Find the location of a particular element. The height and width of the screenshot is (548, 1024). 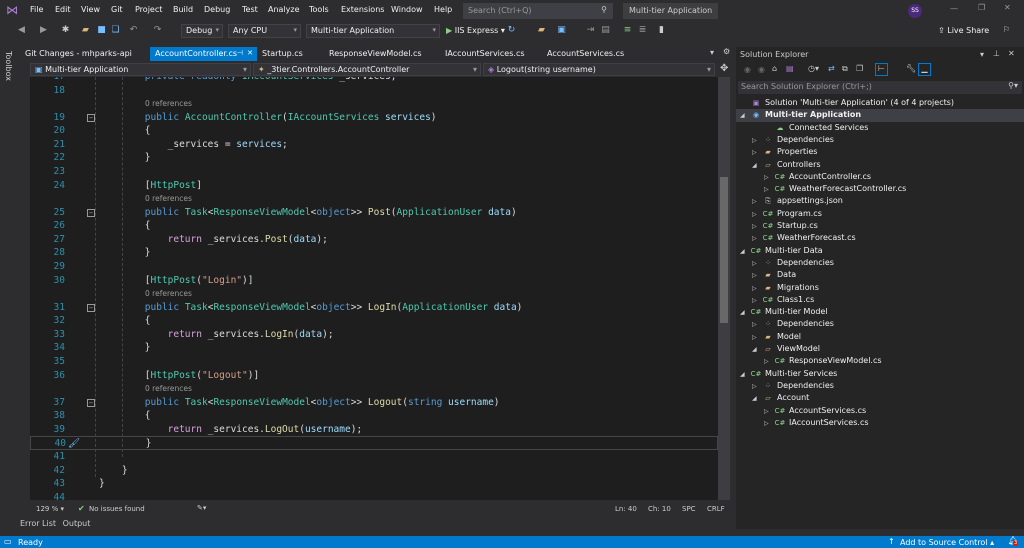

tab-account-services: AccountServices.cs is located at coordinates (585, 54).